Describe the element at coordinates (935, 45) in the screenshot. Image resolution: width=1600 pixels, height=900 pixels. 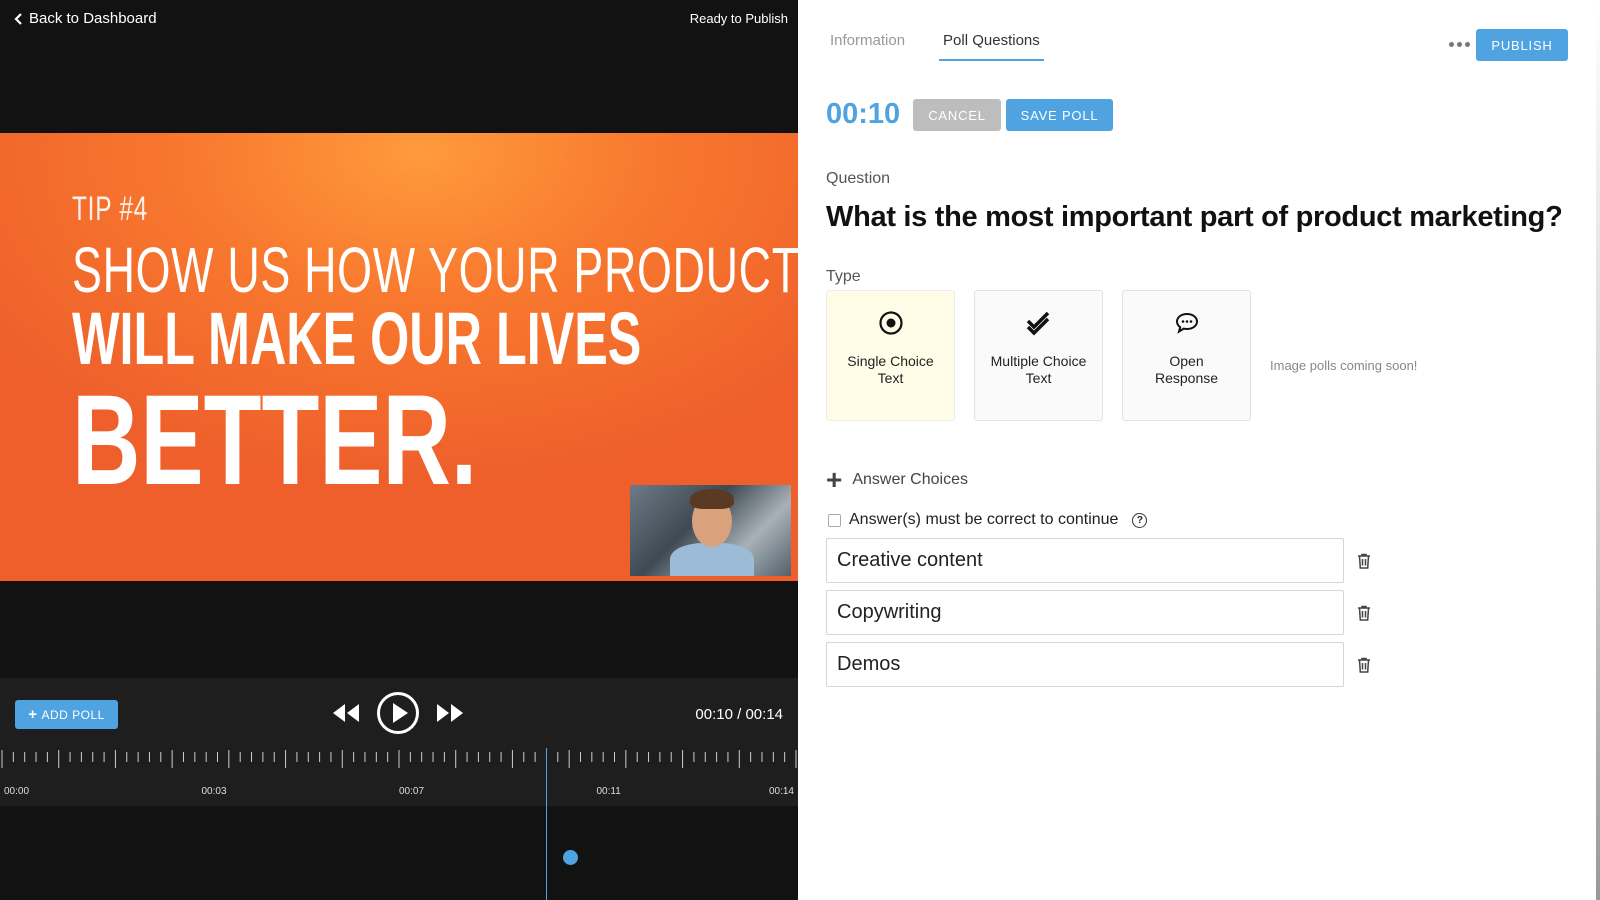
I see `editor-tabs: Information Poll Questions` at that location.